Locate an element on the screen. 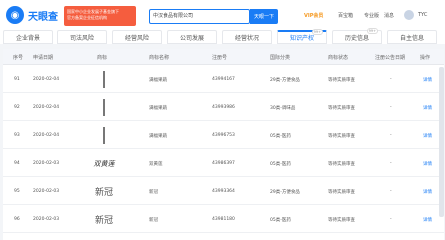  cell-reg-no: 43993364 is located at coordinates (223, 191).